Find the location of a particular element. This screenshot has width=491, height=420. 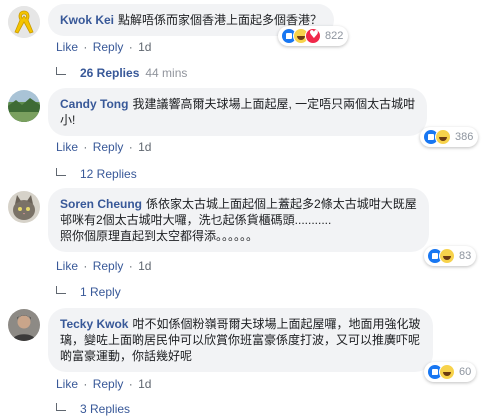

replies-time: 44 mins is located at coordinates (166, 73).